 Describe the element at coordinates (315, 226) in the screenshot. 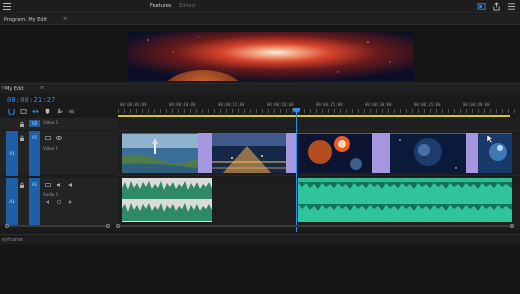

I see `timeline-horizontal-scrollbar` at that location.